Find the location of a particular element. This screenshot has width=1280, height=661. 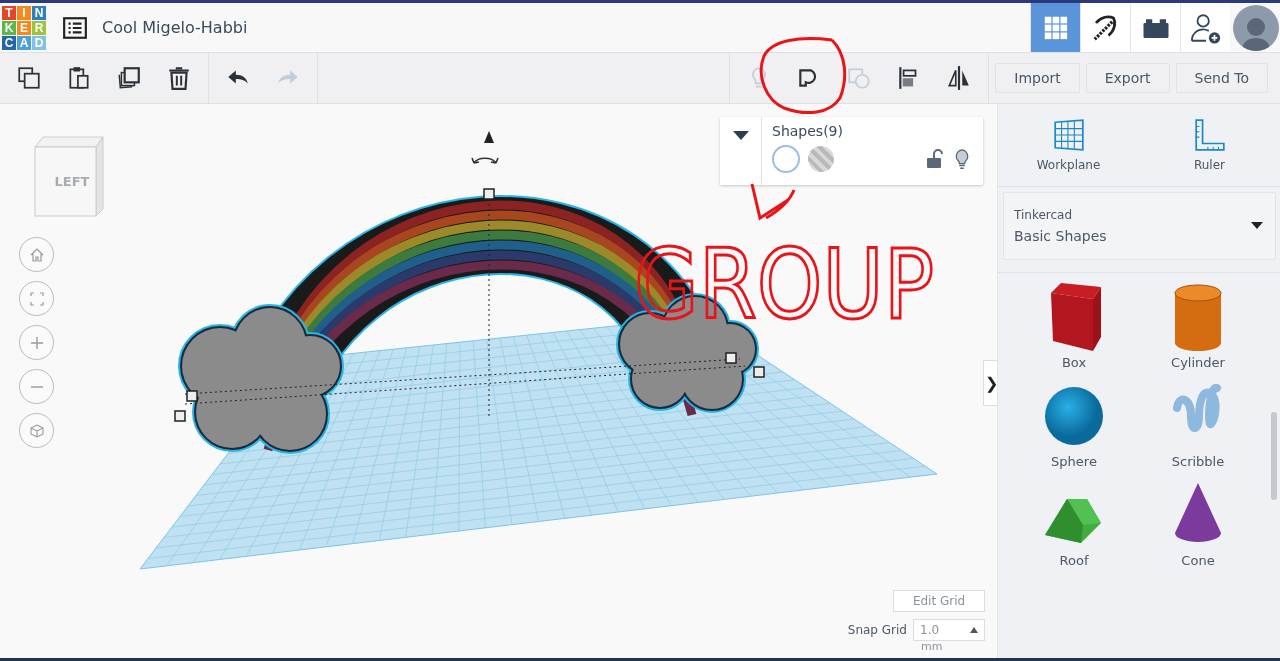

zoom-out-icon is located at coordinates (36, 386).